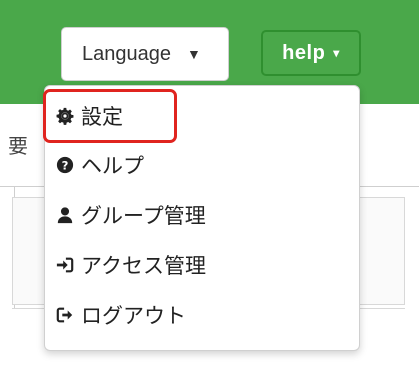 The height and width of the screenshot is (381, 419). What do you see at coordinates (65, 315) in the screenshot?
I see `sign-out-icon` at bounding box center [65, 315].